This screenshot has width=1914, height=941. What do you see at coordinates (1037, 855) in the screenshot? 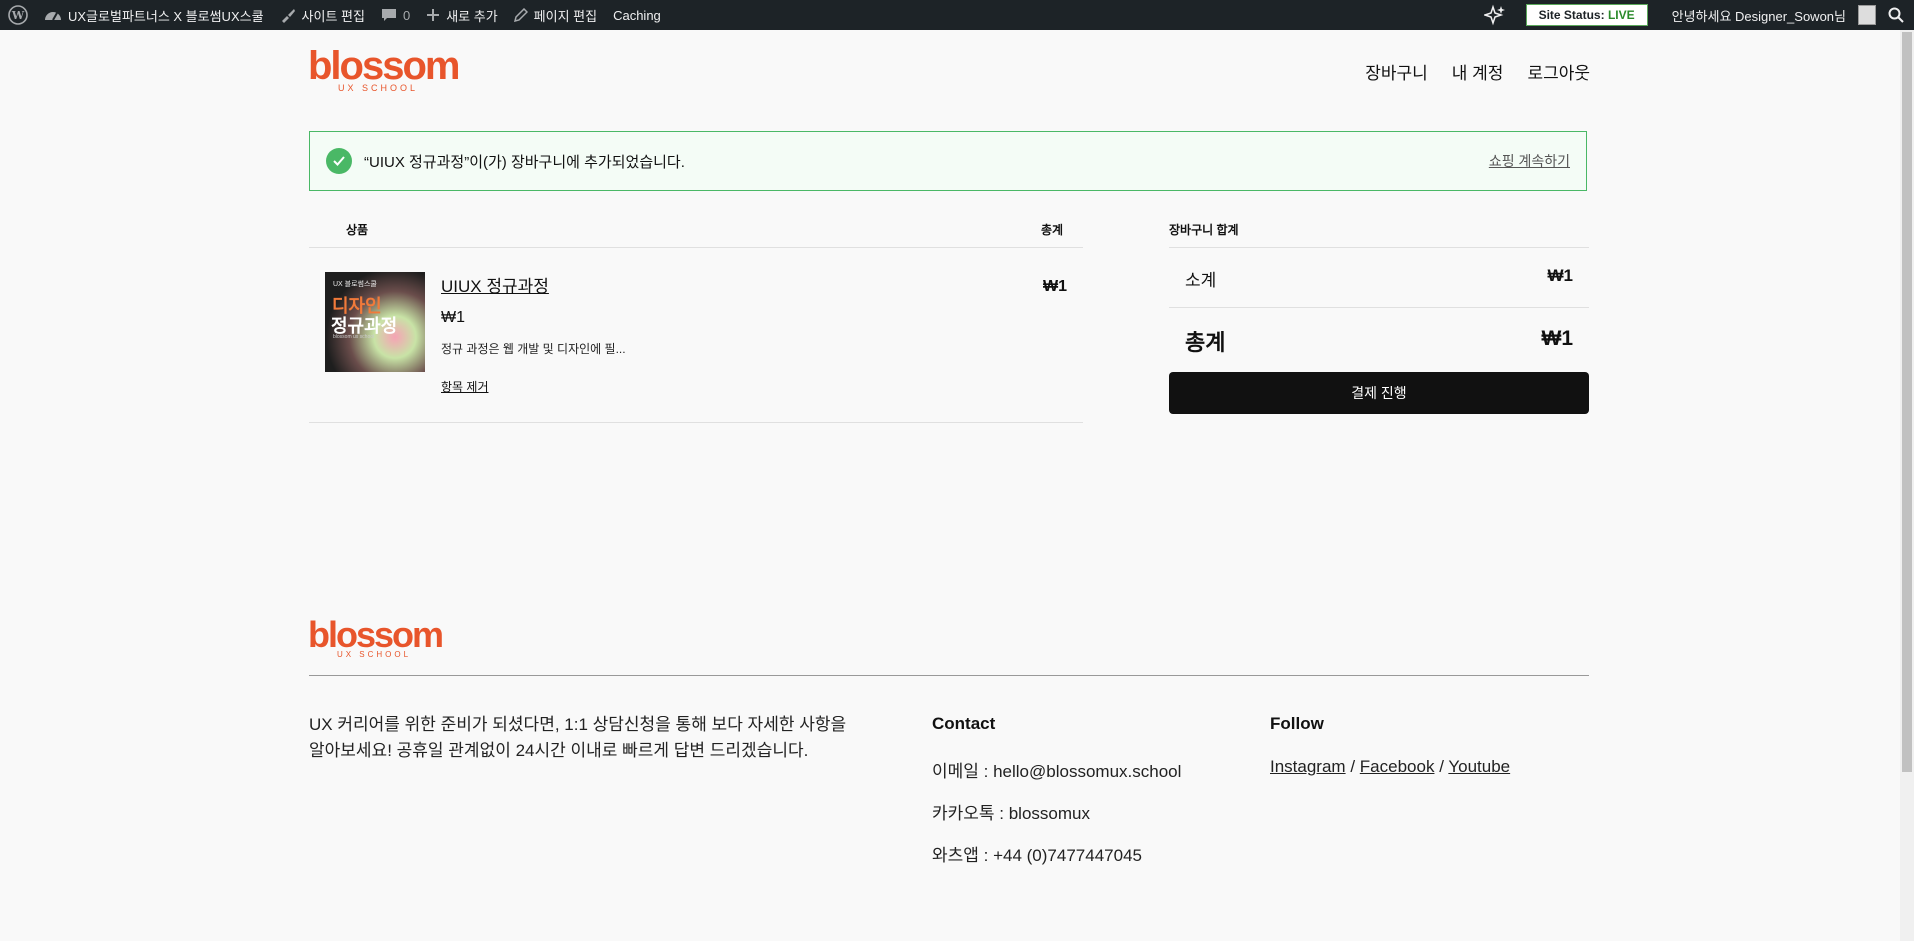
I see `contact-whatsapp: 와츠앱 : +44 (0)7477447045` at bounding box center [1037, 855].